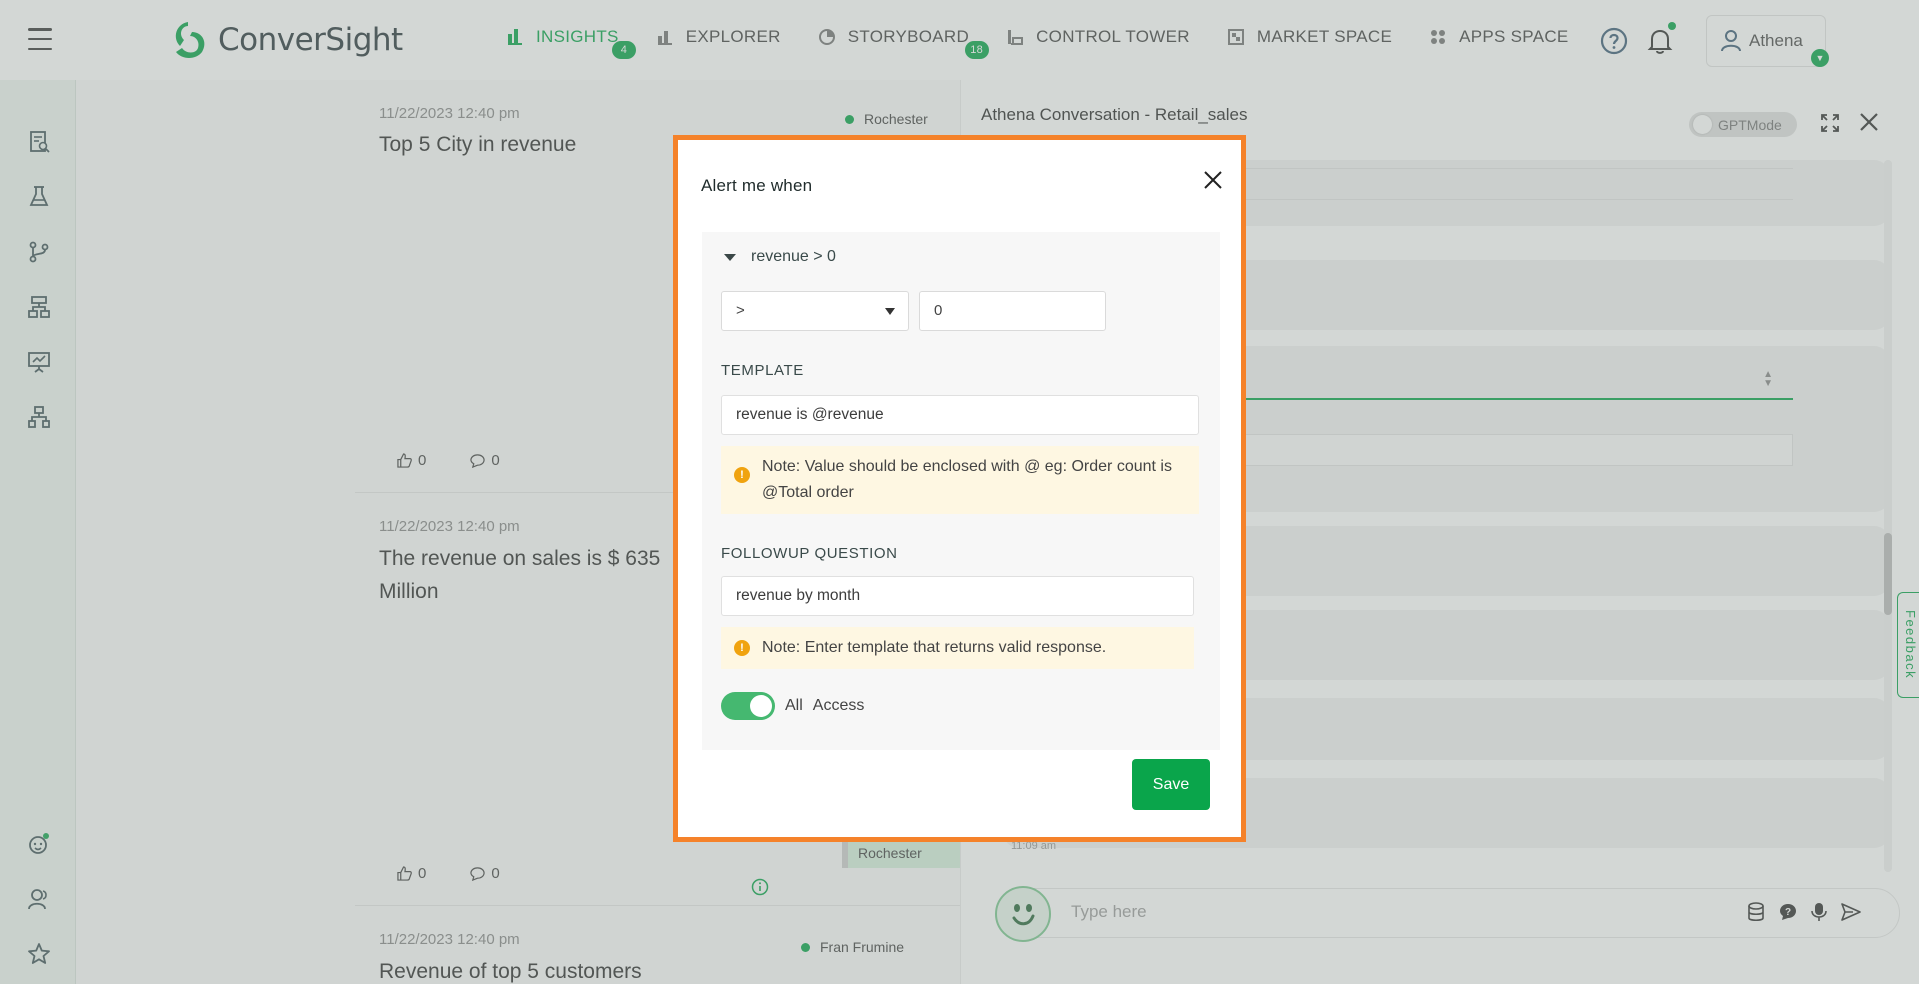 The width and height of the screenshot is (1919, 984). I want to click on operator-value: >, so click(740, 310).